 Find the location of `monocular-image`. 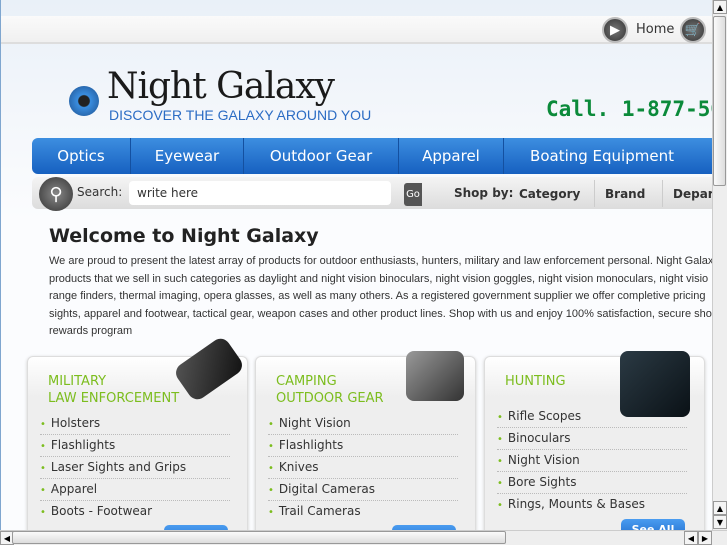

monocular-image is located at coordinates (435, 376).